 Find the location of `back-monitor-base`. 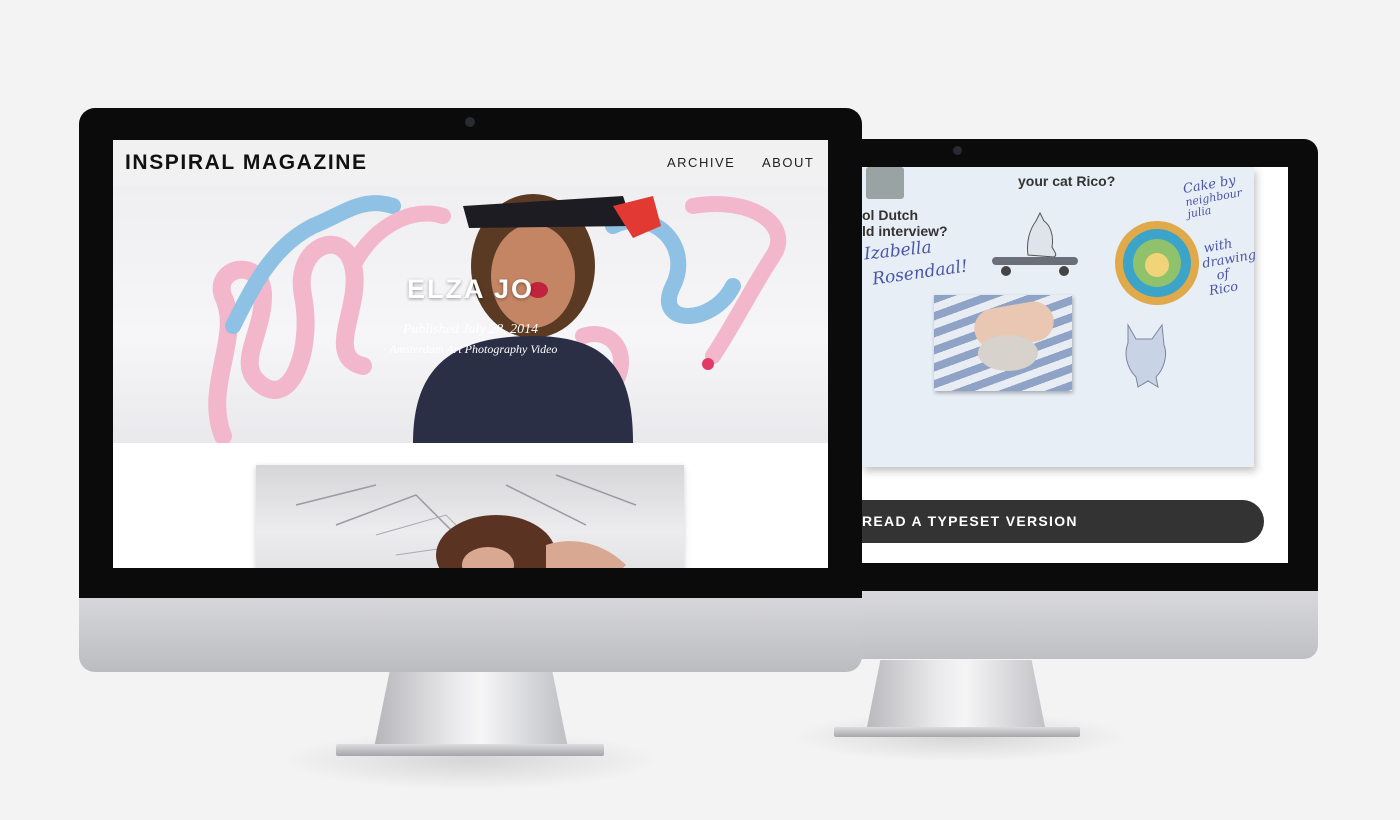

back-monitor-base is located at coordinates (957, 732).